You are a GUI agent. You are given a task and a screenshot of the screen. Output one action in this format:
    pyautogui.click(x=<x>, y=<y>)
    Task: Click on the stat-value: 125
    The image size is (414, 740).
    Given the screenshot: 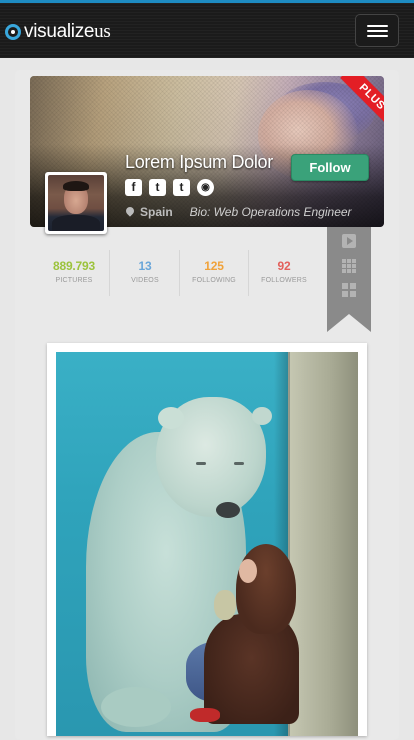 What is the action you would take?
    pyautogui.click(x=214, y=266)
    